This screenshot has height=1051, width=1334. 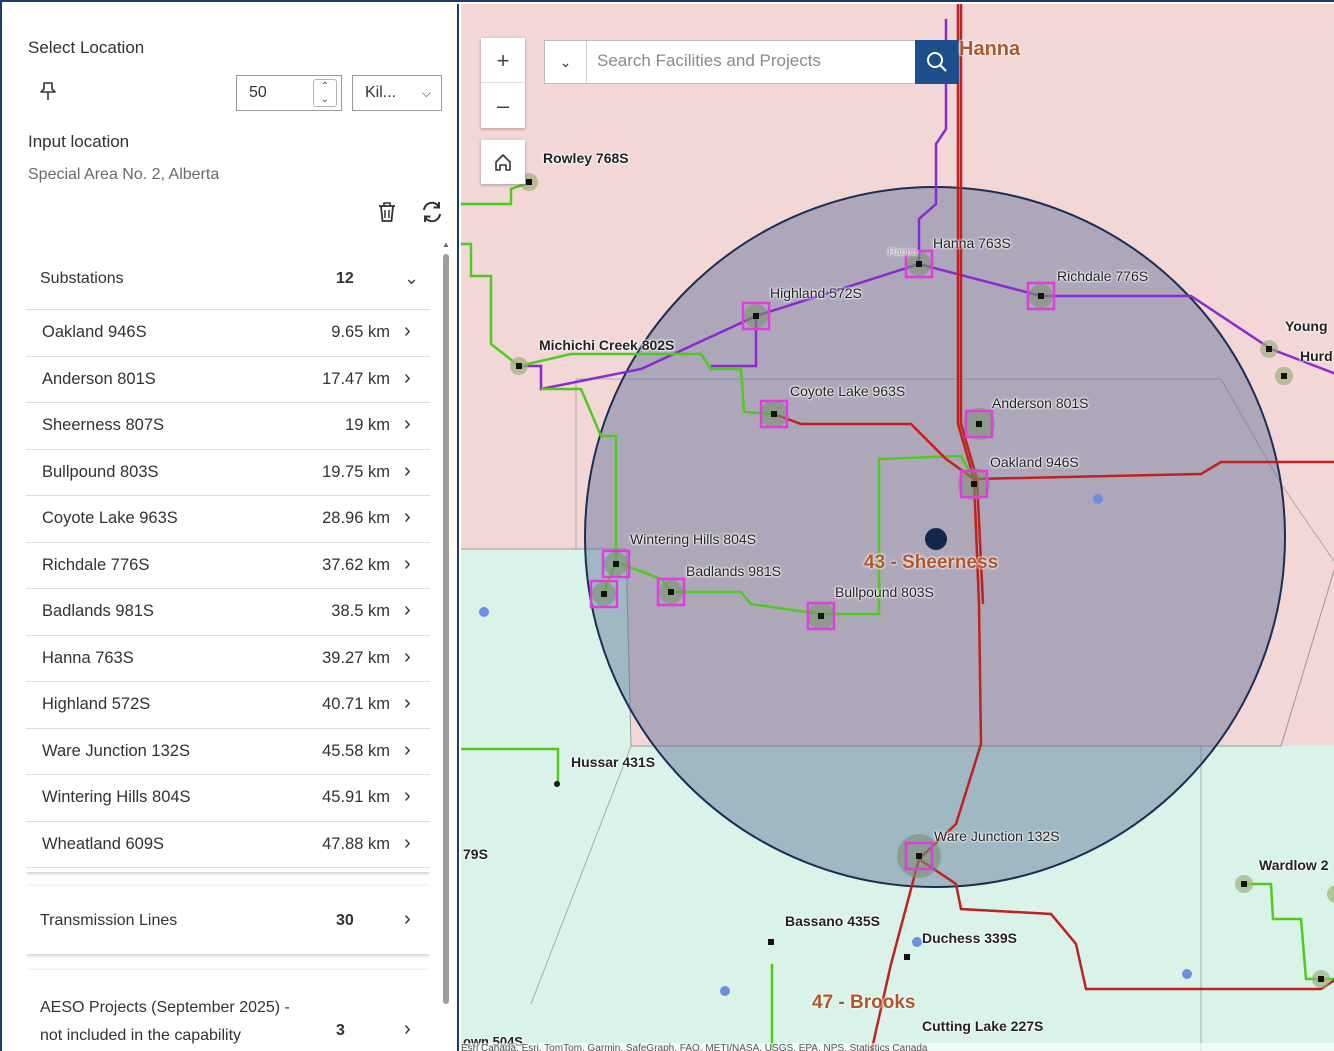 What do you see at coordinates (258, 92) in the screenshot?
I see `distance-value: 50` at bounding box center [258, 92].